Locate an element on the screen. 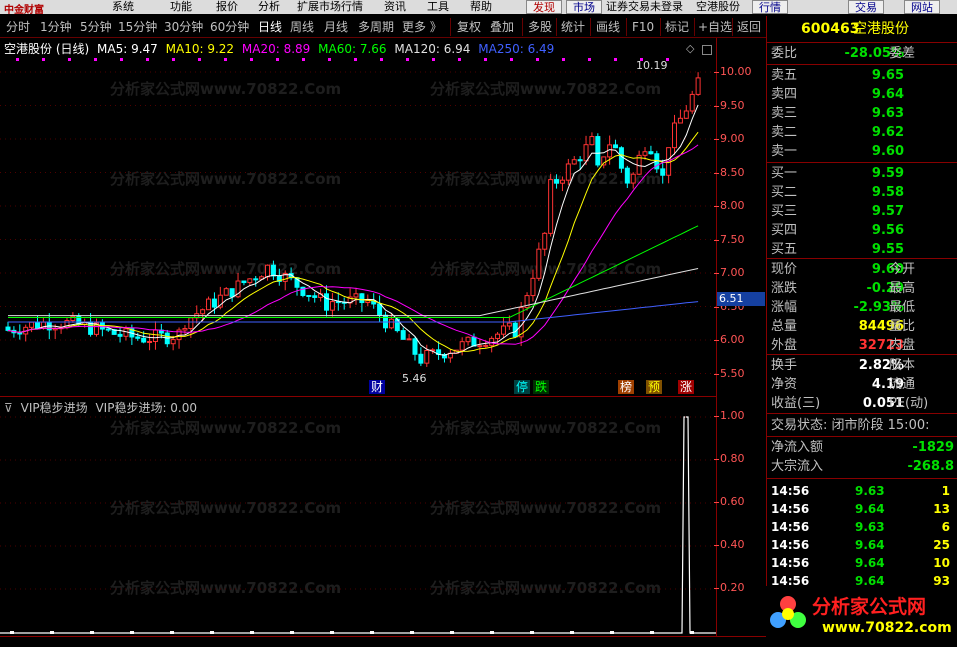  low-price-label: 5.46 is located at coordinates (414, 378).